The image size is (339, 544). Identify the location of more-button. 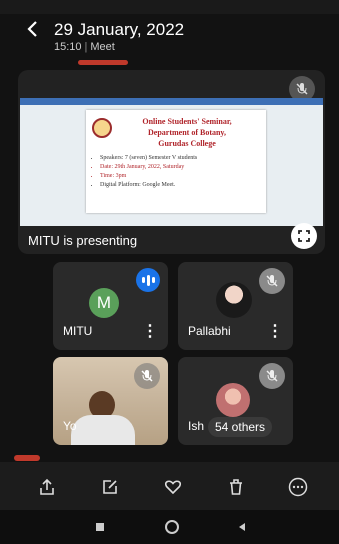
(298, 487).